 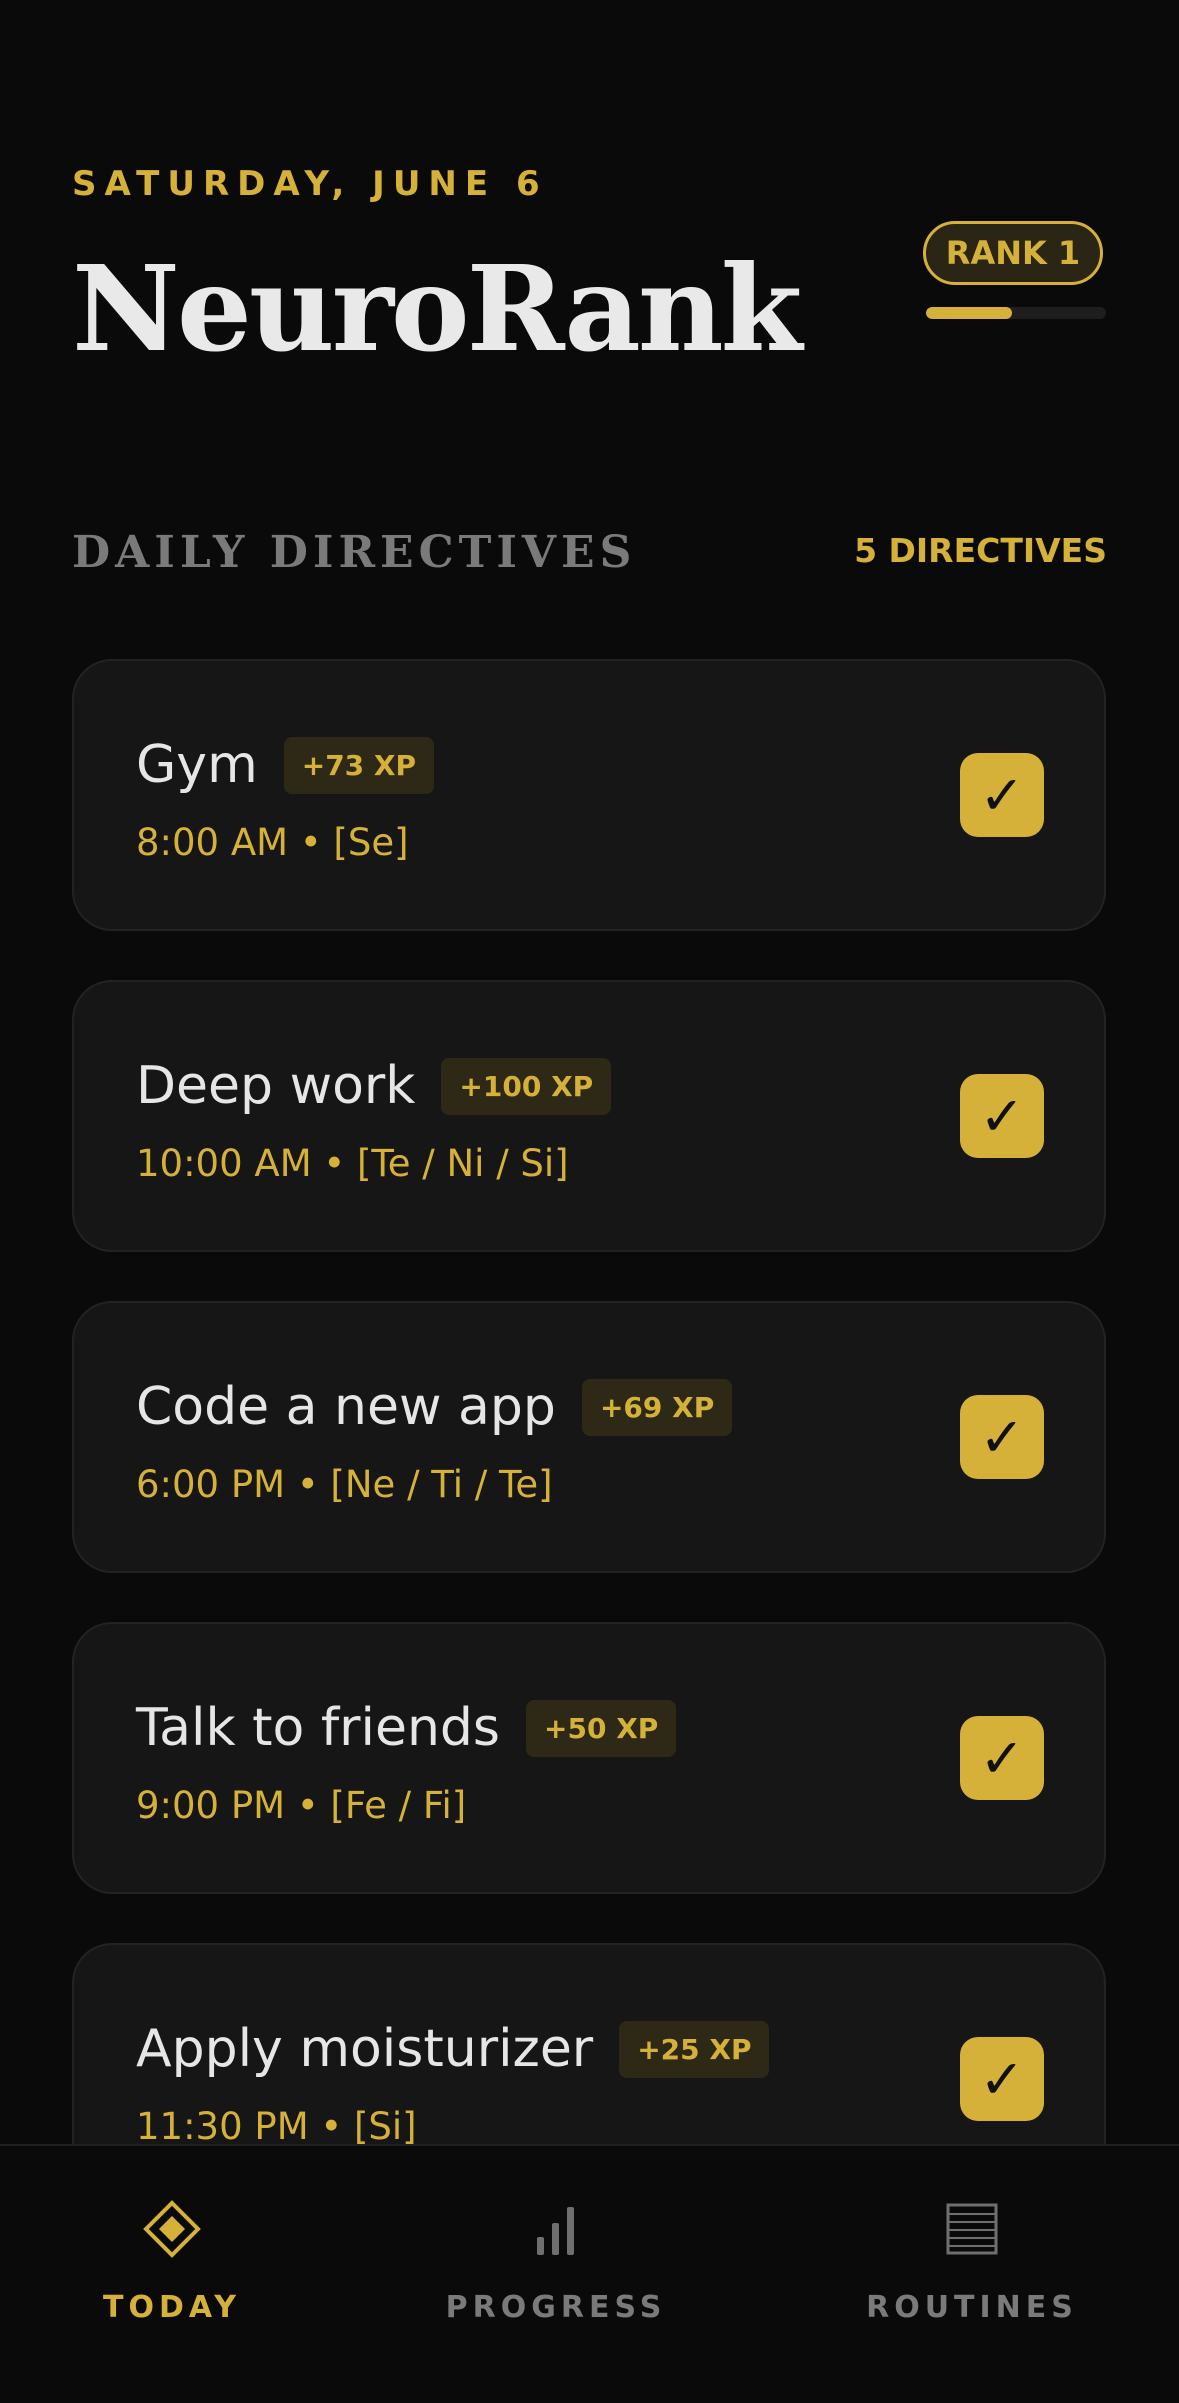 What do you see at coordinates (352, 1163) in the screenshot?
I see `directive-meta: 10:00 AM • [Te / Ni / Si]` at bounding box center [352, 1163].